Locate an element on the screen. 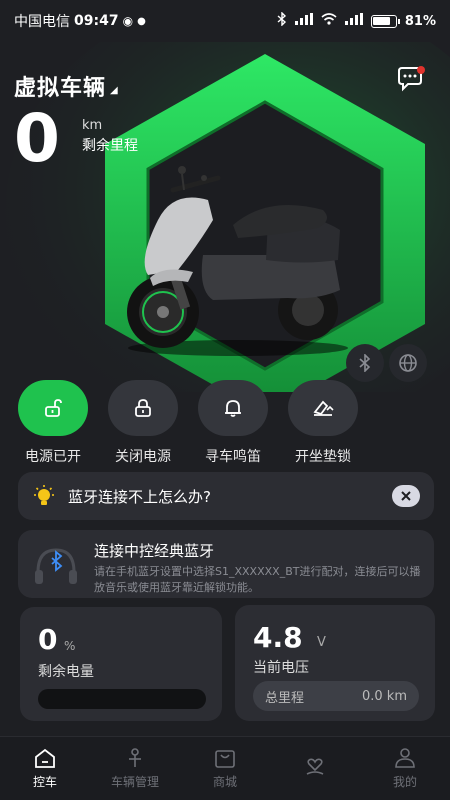 The image size is (450, 800). tab-shop-label: 商城 is located at coordinates (224, 782).